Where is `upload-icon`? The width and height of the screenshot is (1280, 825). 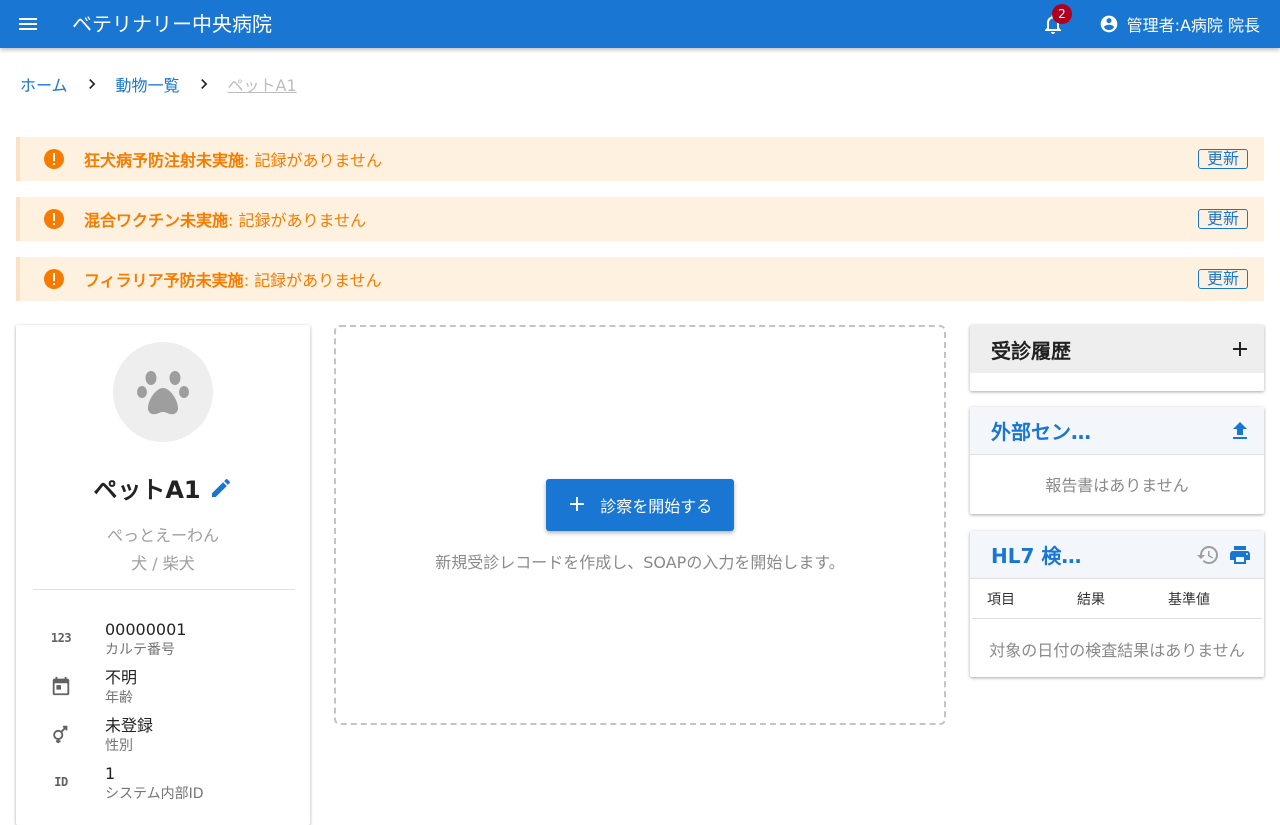
upload-icon is located at coordinates (1240, 431).